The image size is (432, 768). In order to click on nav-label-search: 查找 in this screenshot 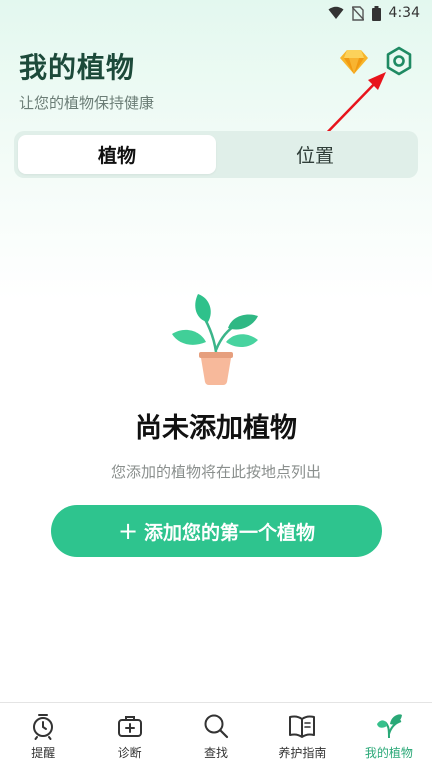, I will do `click(216, 753)`.